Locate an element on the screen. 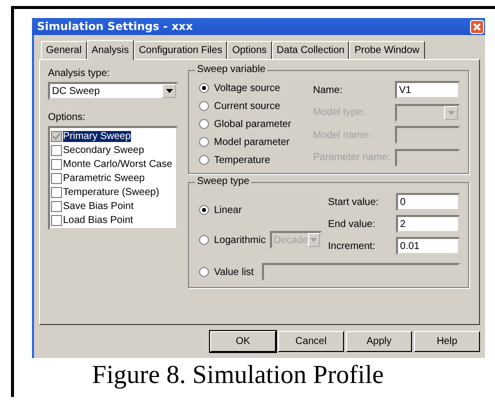  dialog-button: Help is located at coordinates (447, 341).